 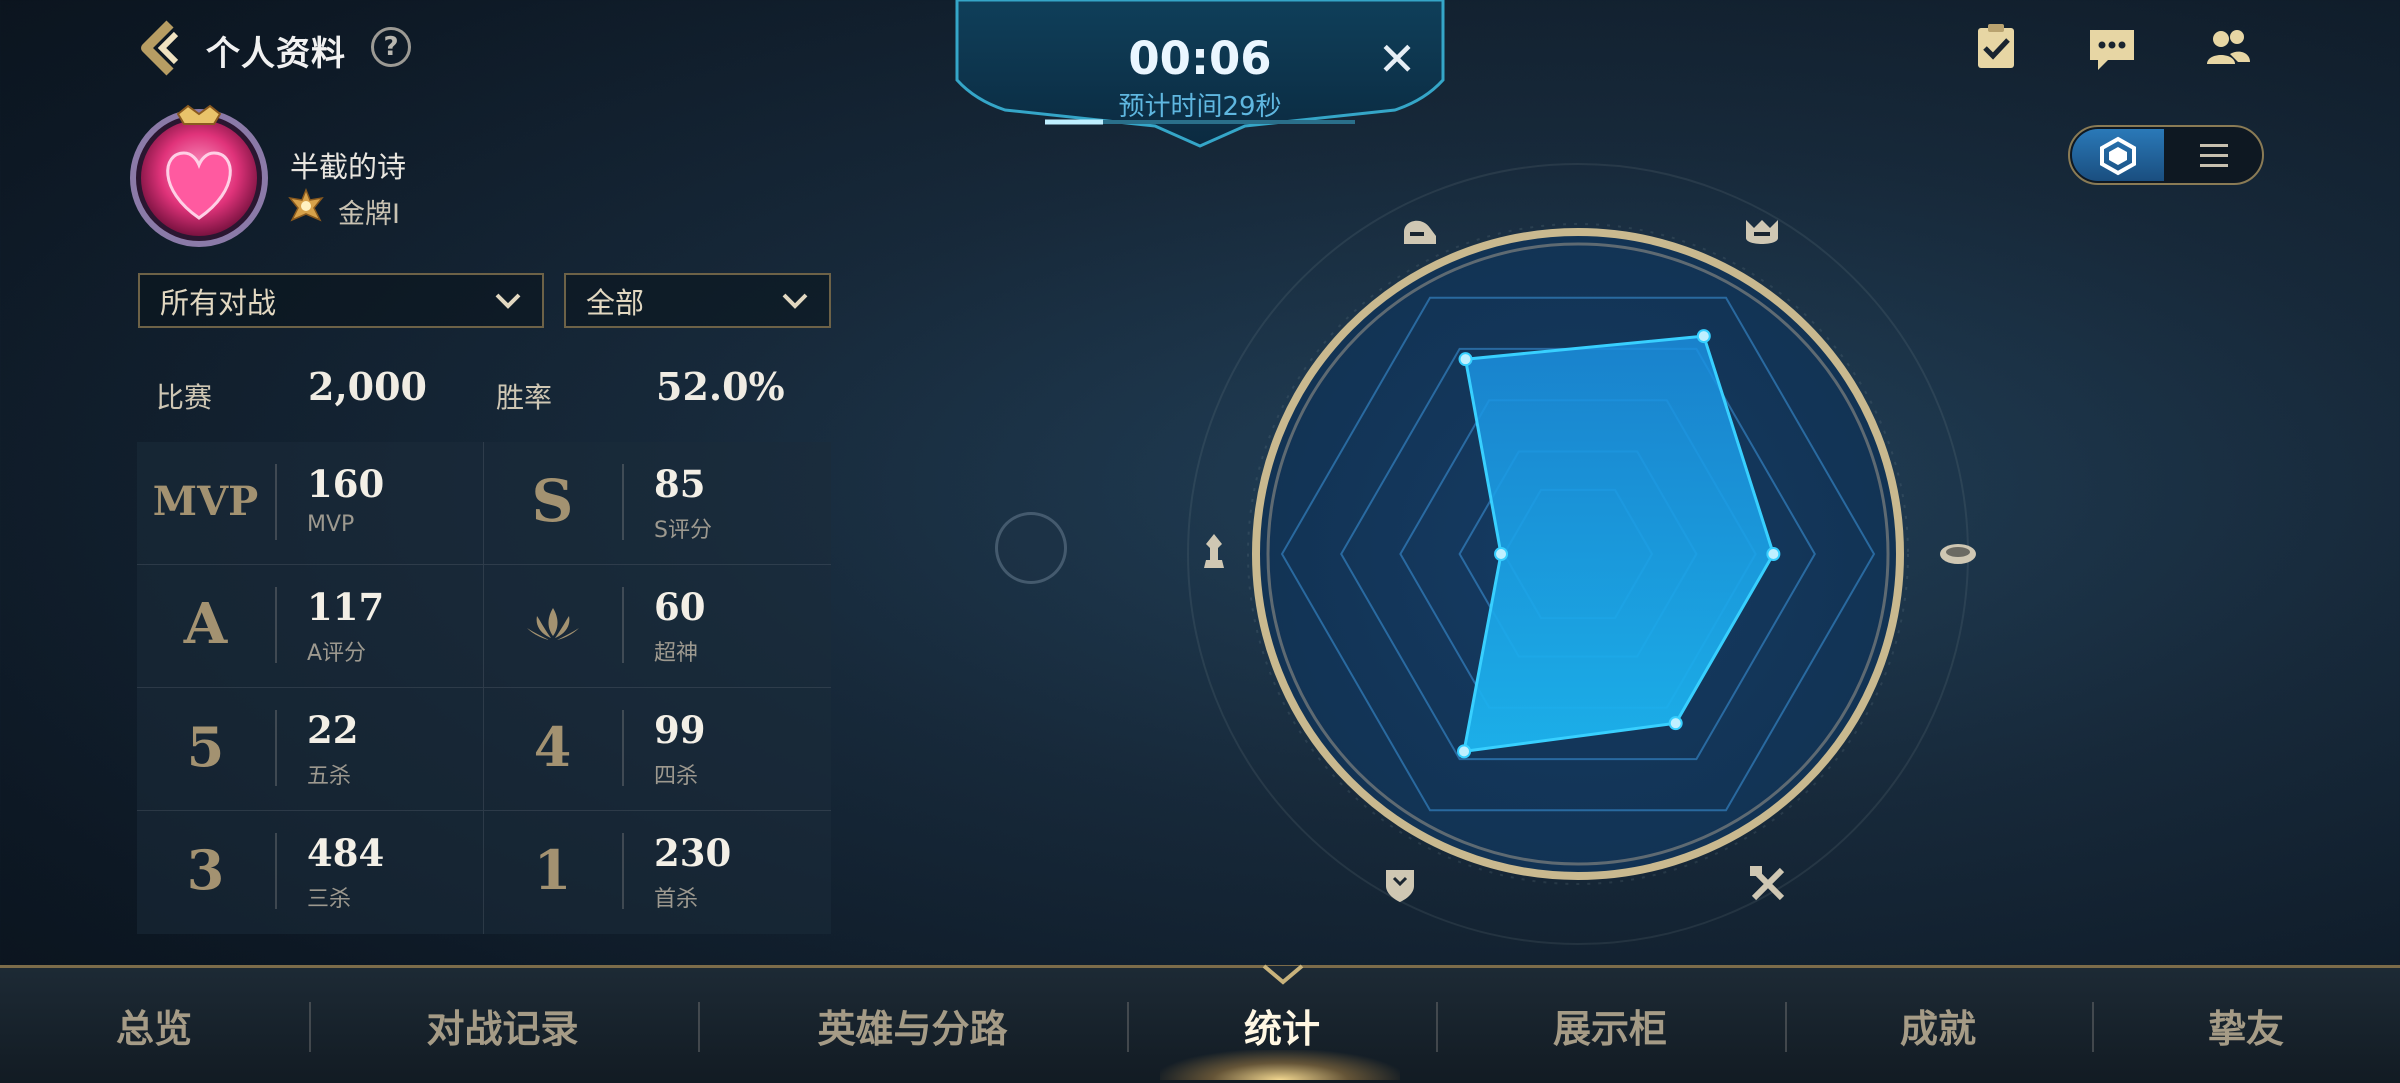 I want to click on stat-label: 五杀, so click(x=329, y=776).